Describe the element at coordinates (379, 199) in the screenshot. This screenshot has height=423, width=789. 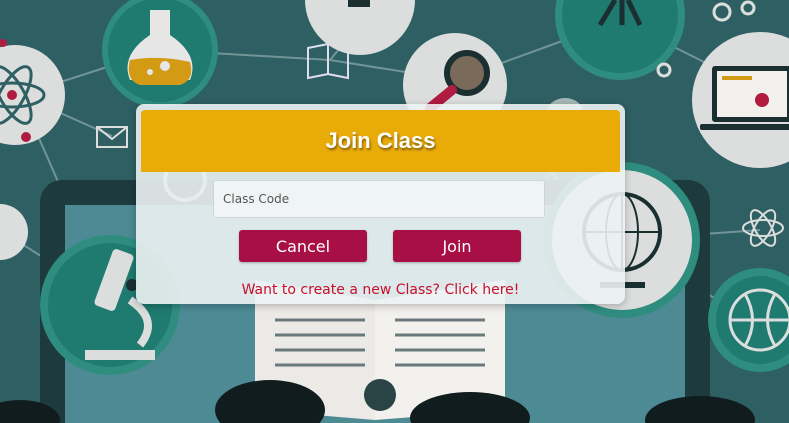
I see `class-code-input` at that location.